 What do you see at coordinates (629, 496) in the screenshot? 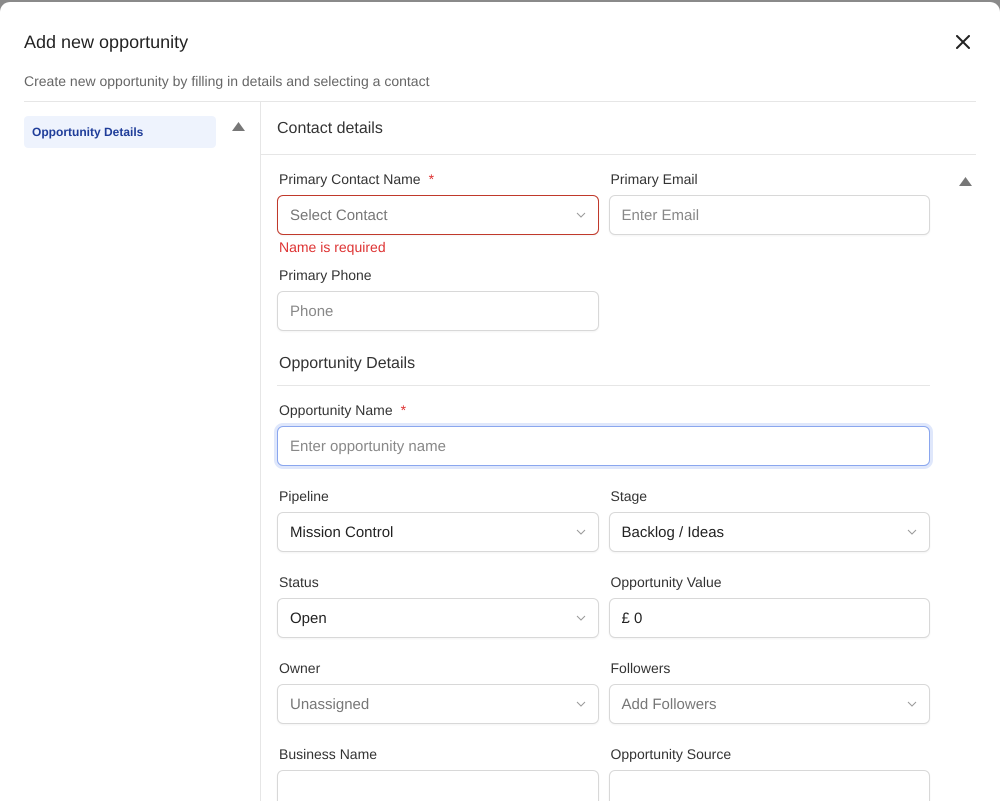
I see `field-label: Stage` at bounding box center [629, 496].